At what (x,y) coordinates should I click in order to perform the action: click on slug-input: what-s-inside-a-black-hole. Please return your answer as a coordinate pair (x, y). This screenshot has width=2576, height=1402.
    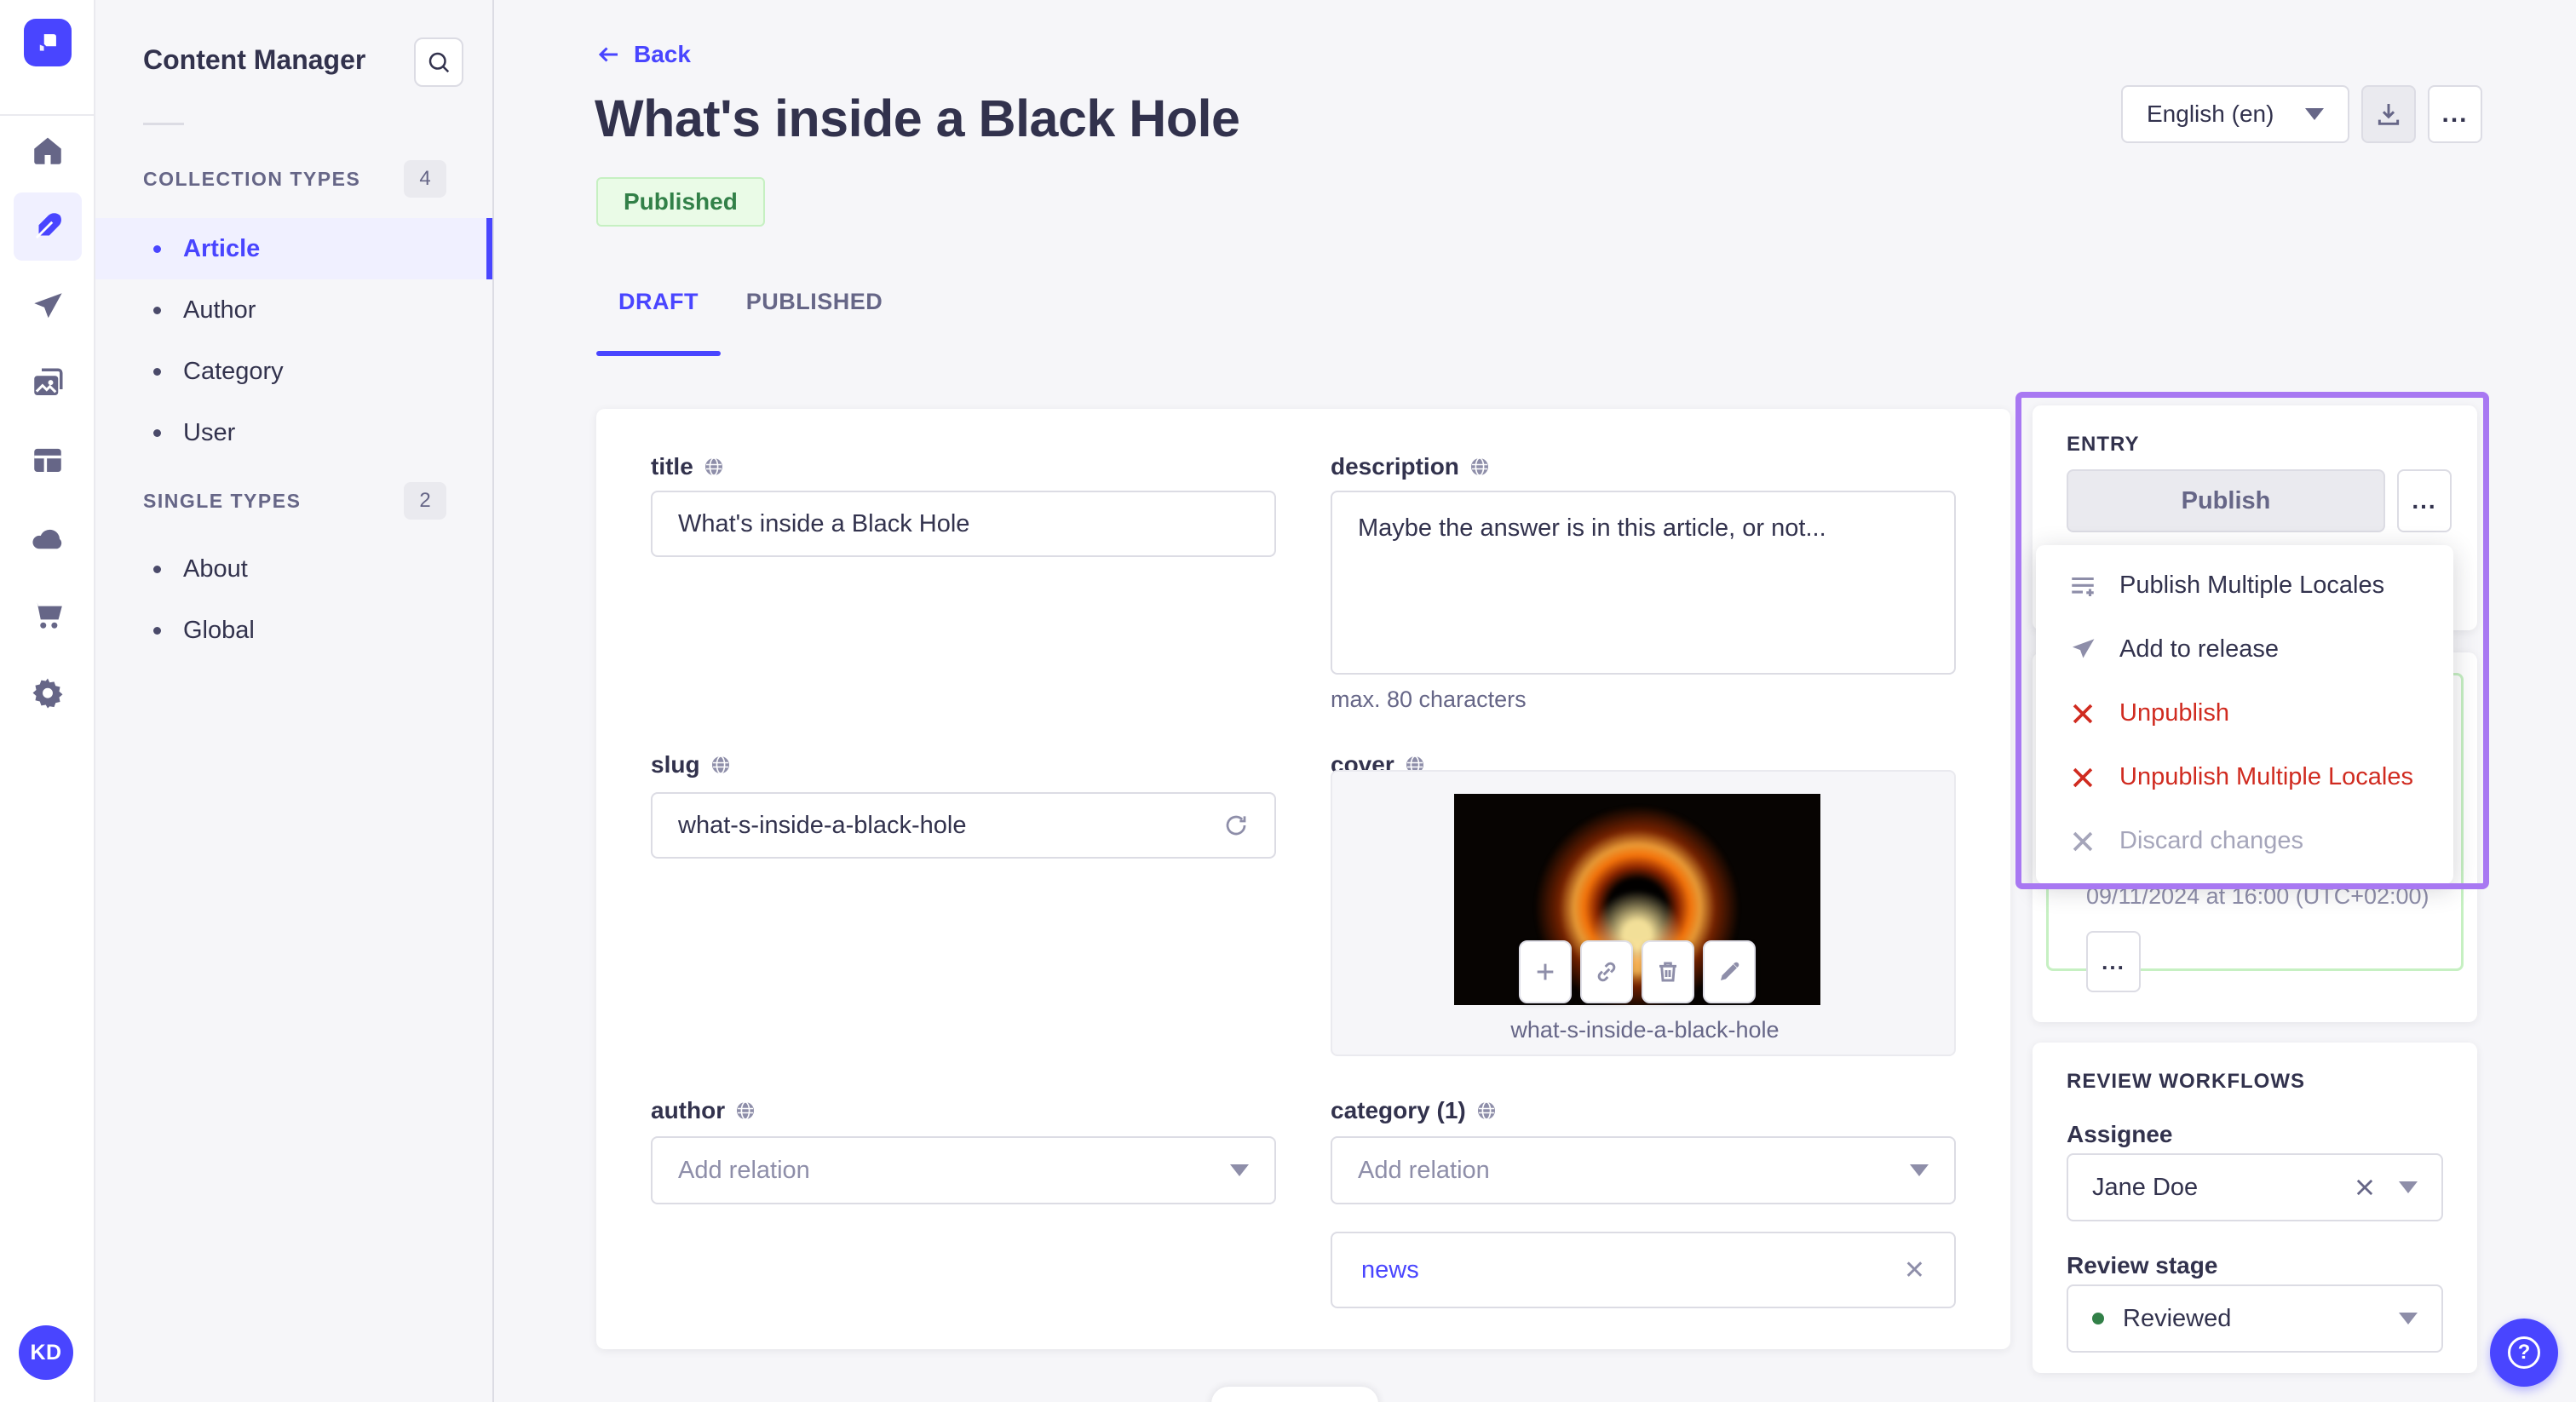
    Looking at the image, I should click on (964, 825).